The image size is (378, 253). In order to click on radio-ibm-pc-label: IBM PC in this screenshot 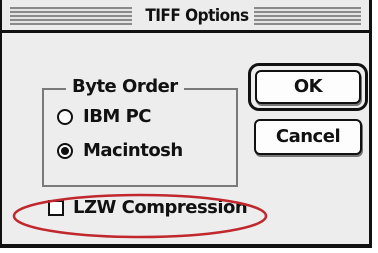, I will do `click(117, 116)`.